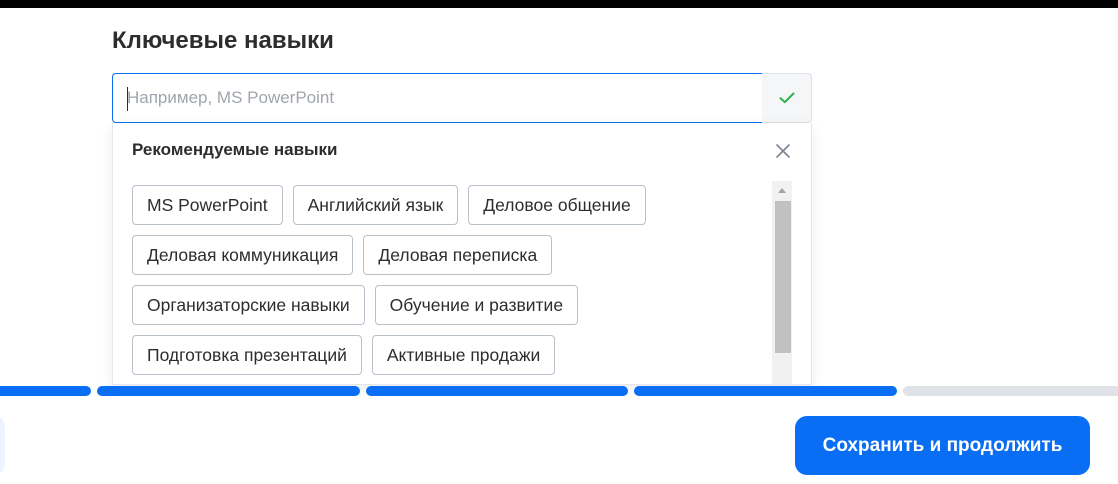 This screenshot has width=1118, height=484. Describe the element at coordinates (375, 205) in the screenshot. I see `skill-chip: Английский язык` at that location.